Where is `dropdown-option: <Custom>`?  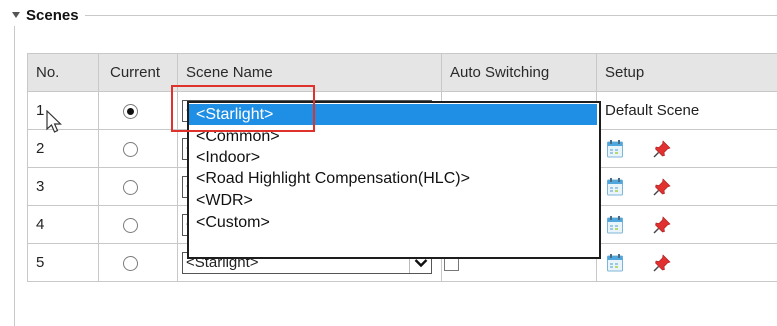 dropdown-option: <Custom> is located at coordinates (393, 222).